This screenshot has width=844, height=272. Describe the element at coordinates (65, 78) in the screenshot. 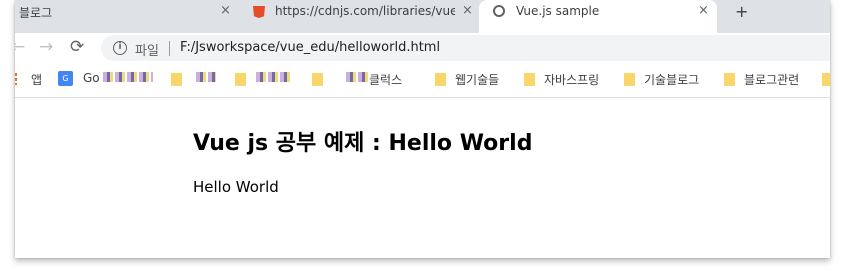

I see `google-icon: G` at that location.